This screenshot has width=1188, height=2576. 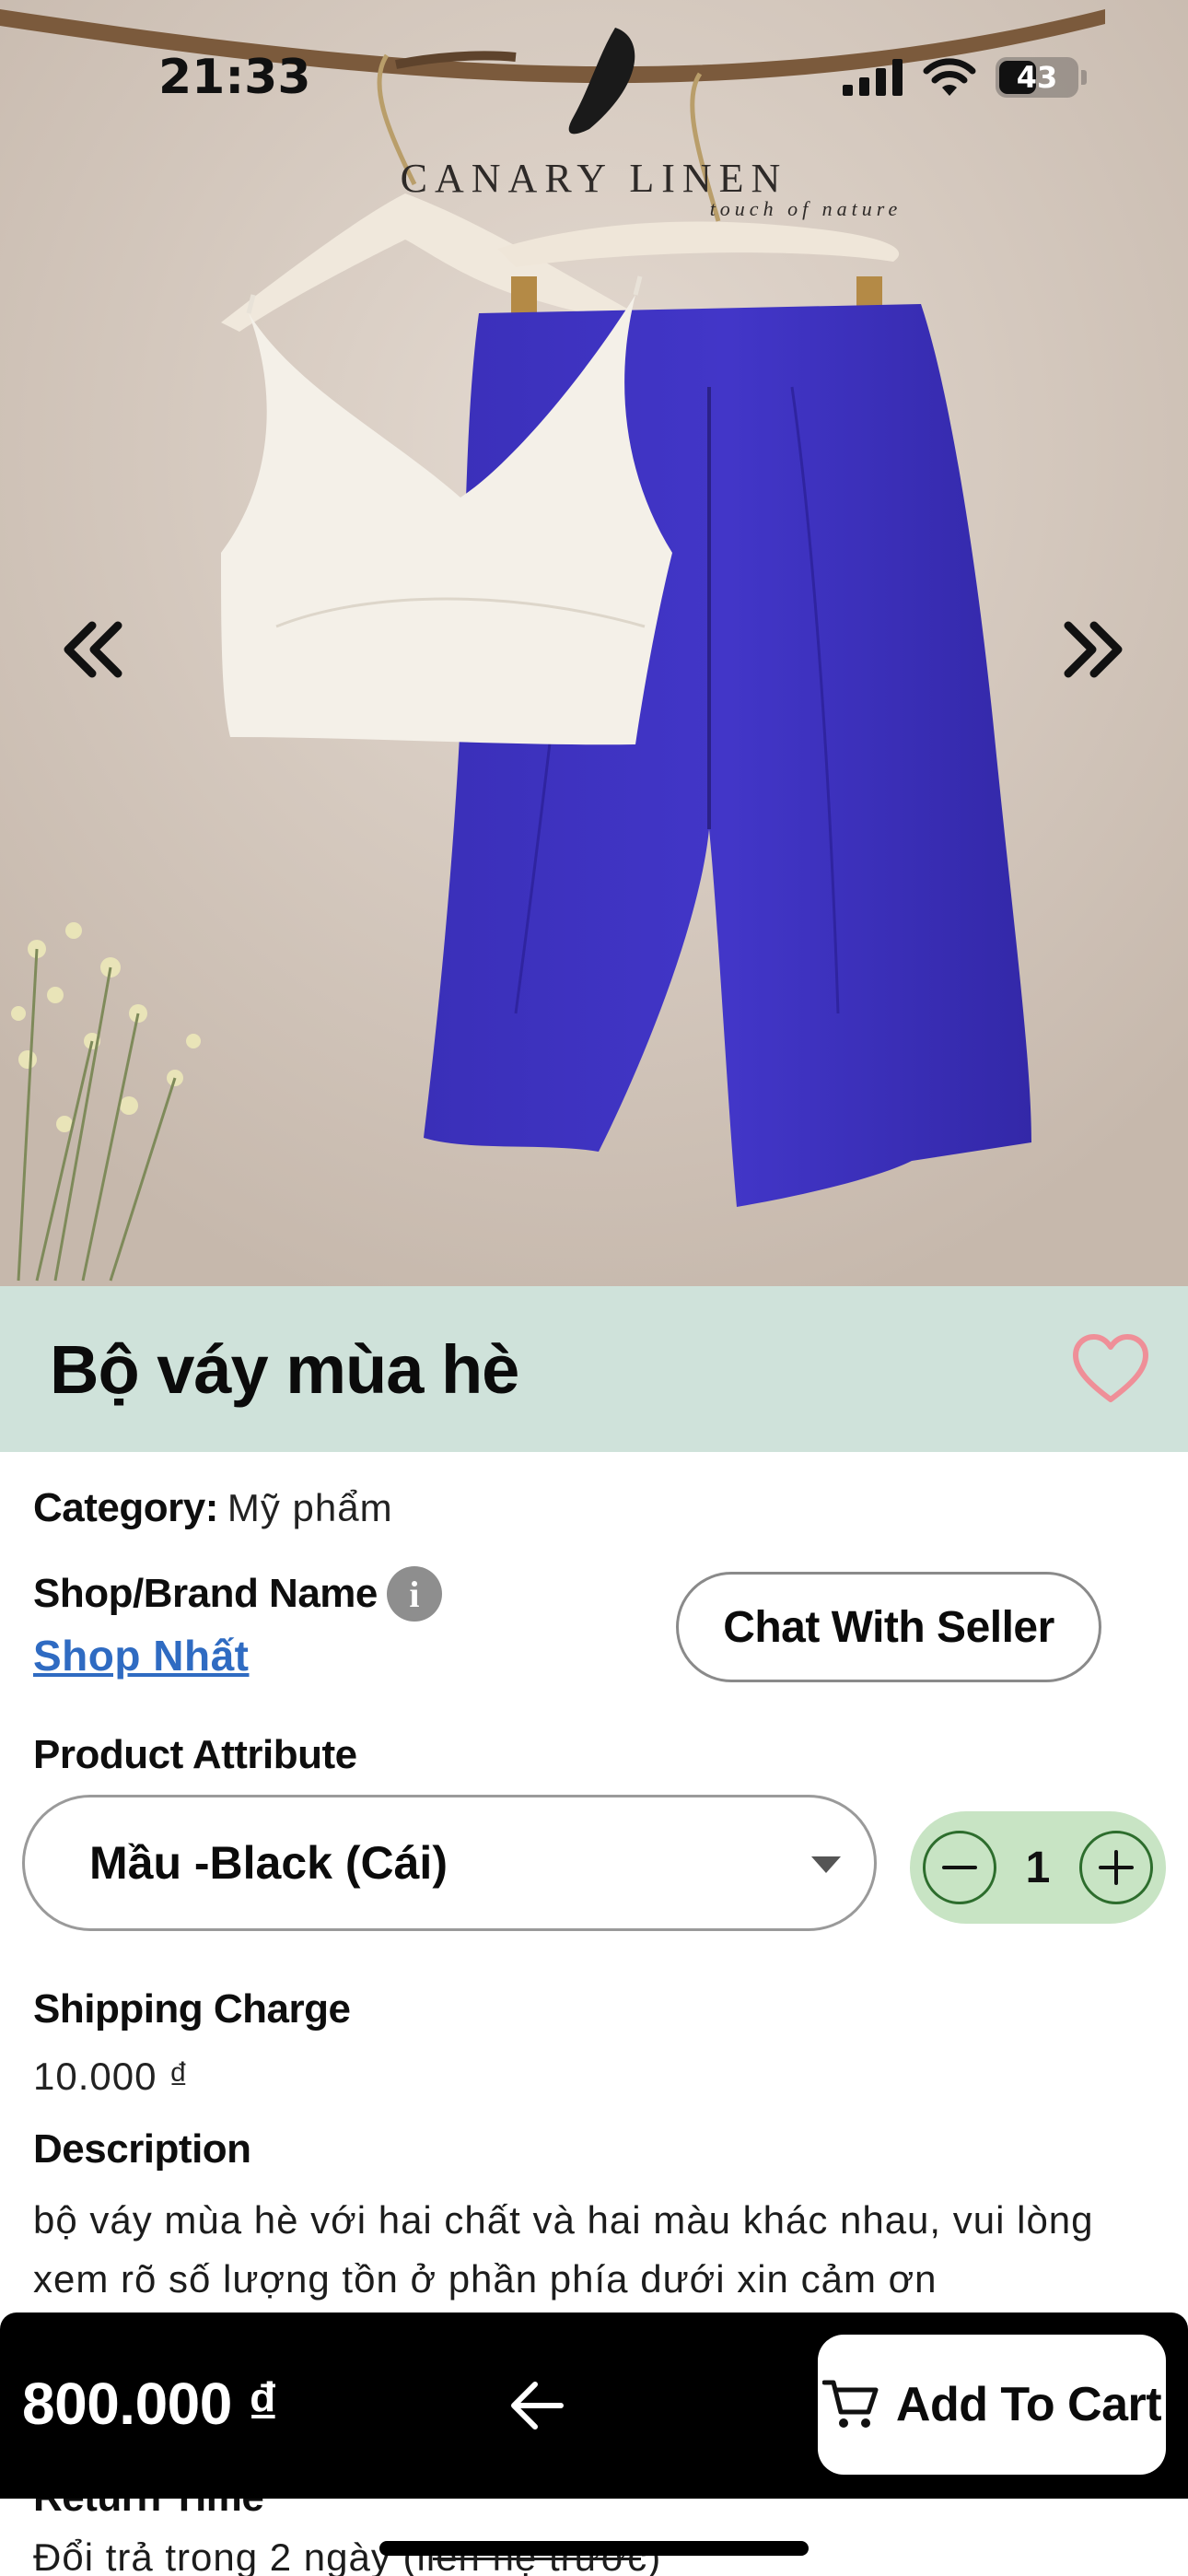 What do you see at coordinates (806, 208) in the screenshot?
I see `brand-logo-tagline: touch of nature` at bounding box center [806, 208].